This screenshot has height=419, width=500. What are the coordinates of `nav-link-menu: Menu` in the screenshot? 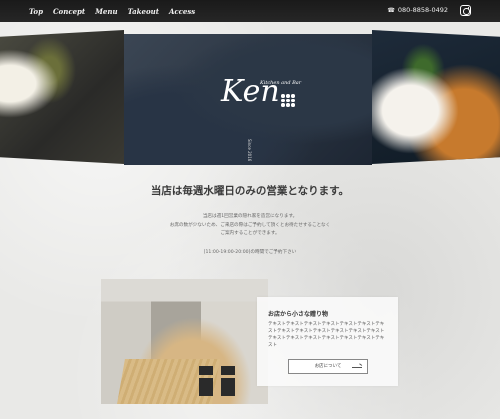 It's located at (106, 11).